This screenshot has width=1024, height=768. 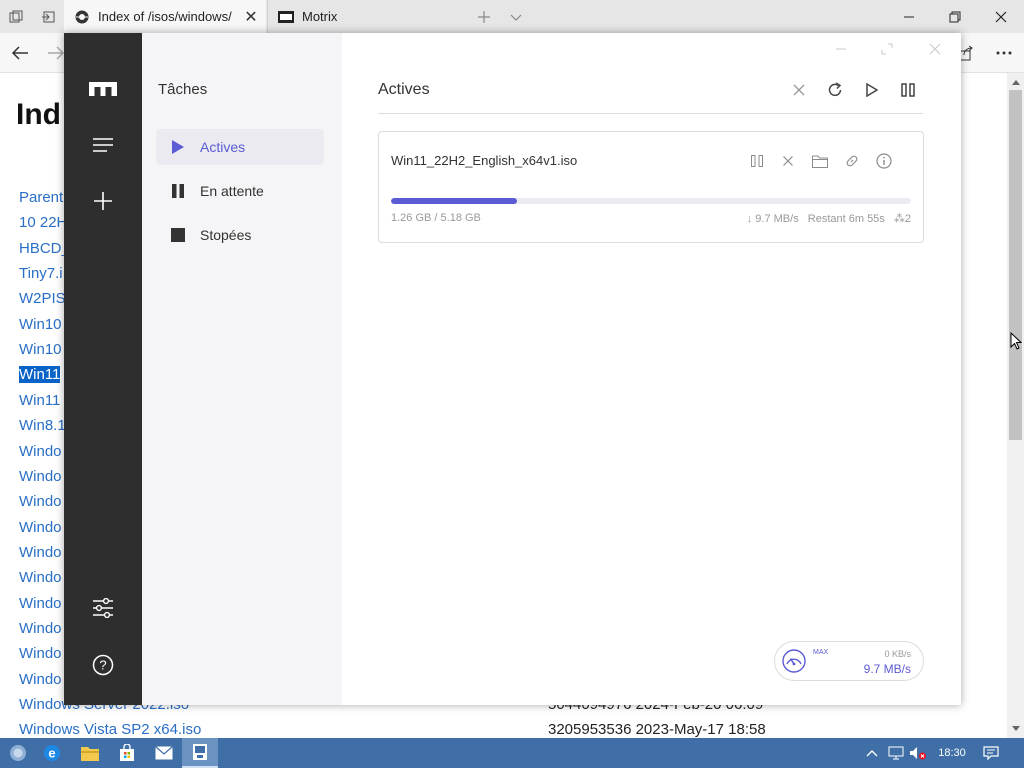 What do you see at coordinates (82, 17) in the screenshot?
I see `site-favicon-icon` at bounding box center [82, 17].